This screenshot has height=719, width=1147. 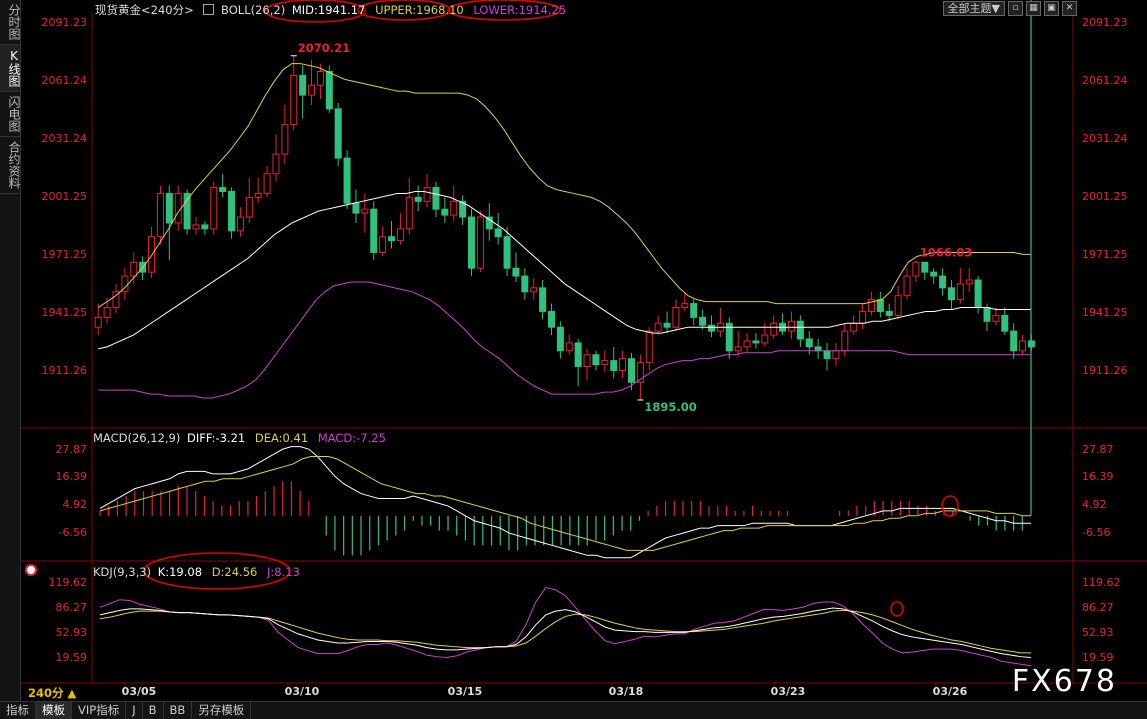 What do you see at coordinates (52, 693) in the screenshot?
I see `period-label: 240分 ▲` at bounding box center [52, 693].